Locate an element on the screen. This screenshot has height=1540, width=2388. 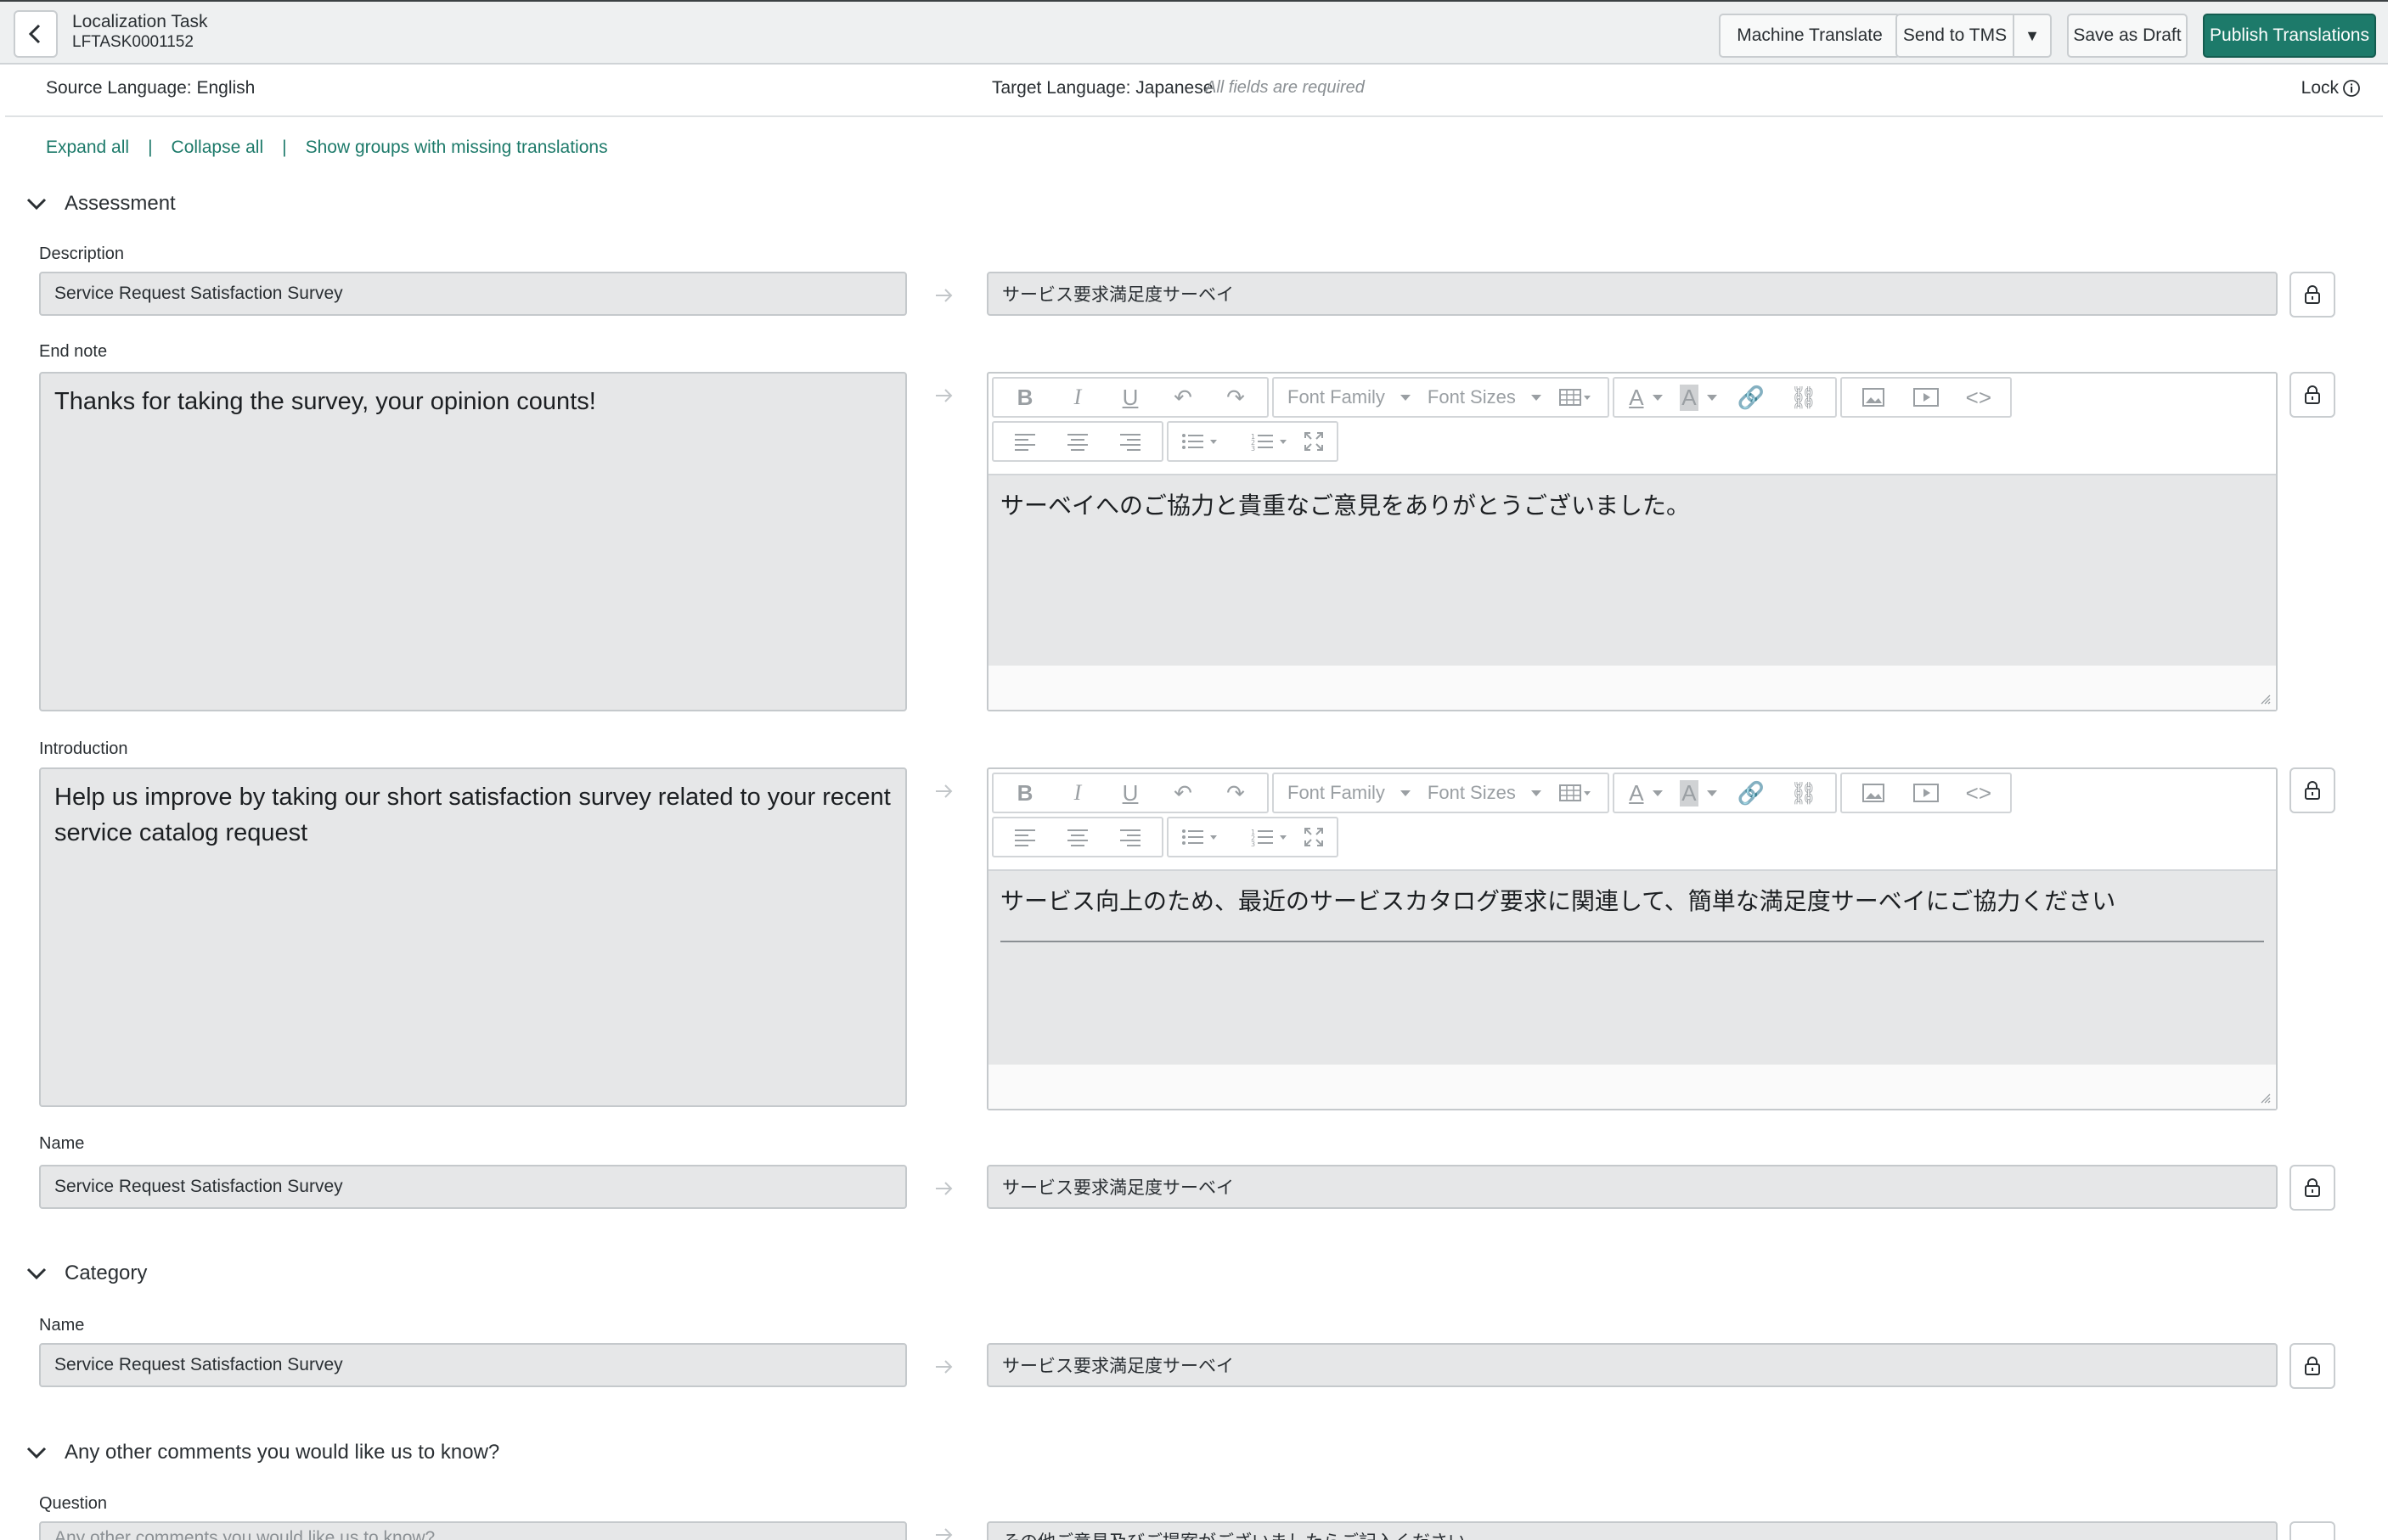
target-description-input: サービス要求満足度サーベイ is located at coordinates (1633, 294).